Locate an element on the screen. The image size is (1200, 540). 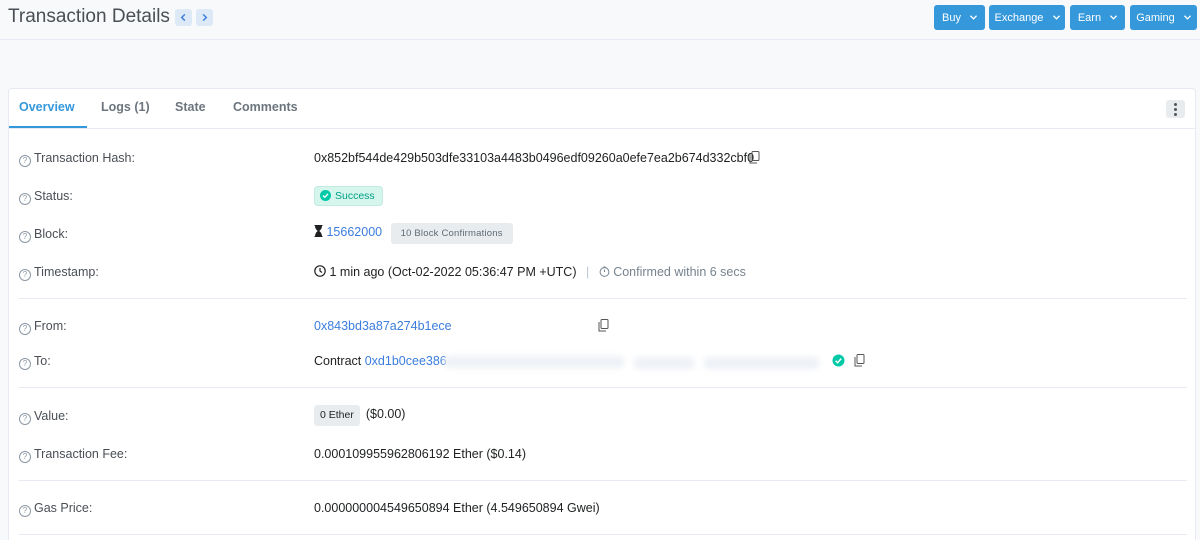
value-label: ? Value: is located at coordinates (44, 417).